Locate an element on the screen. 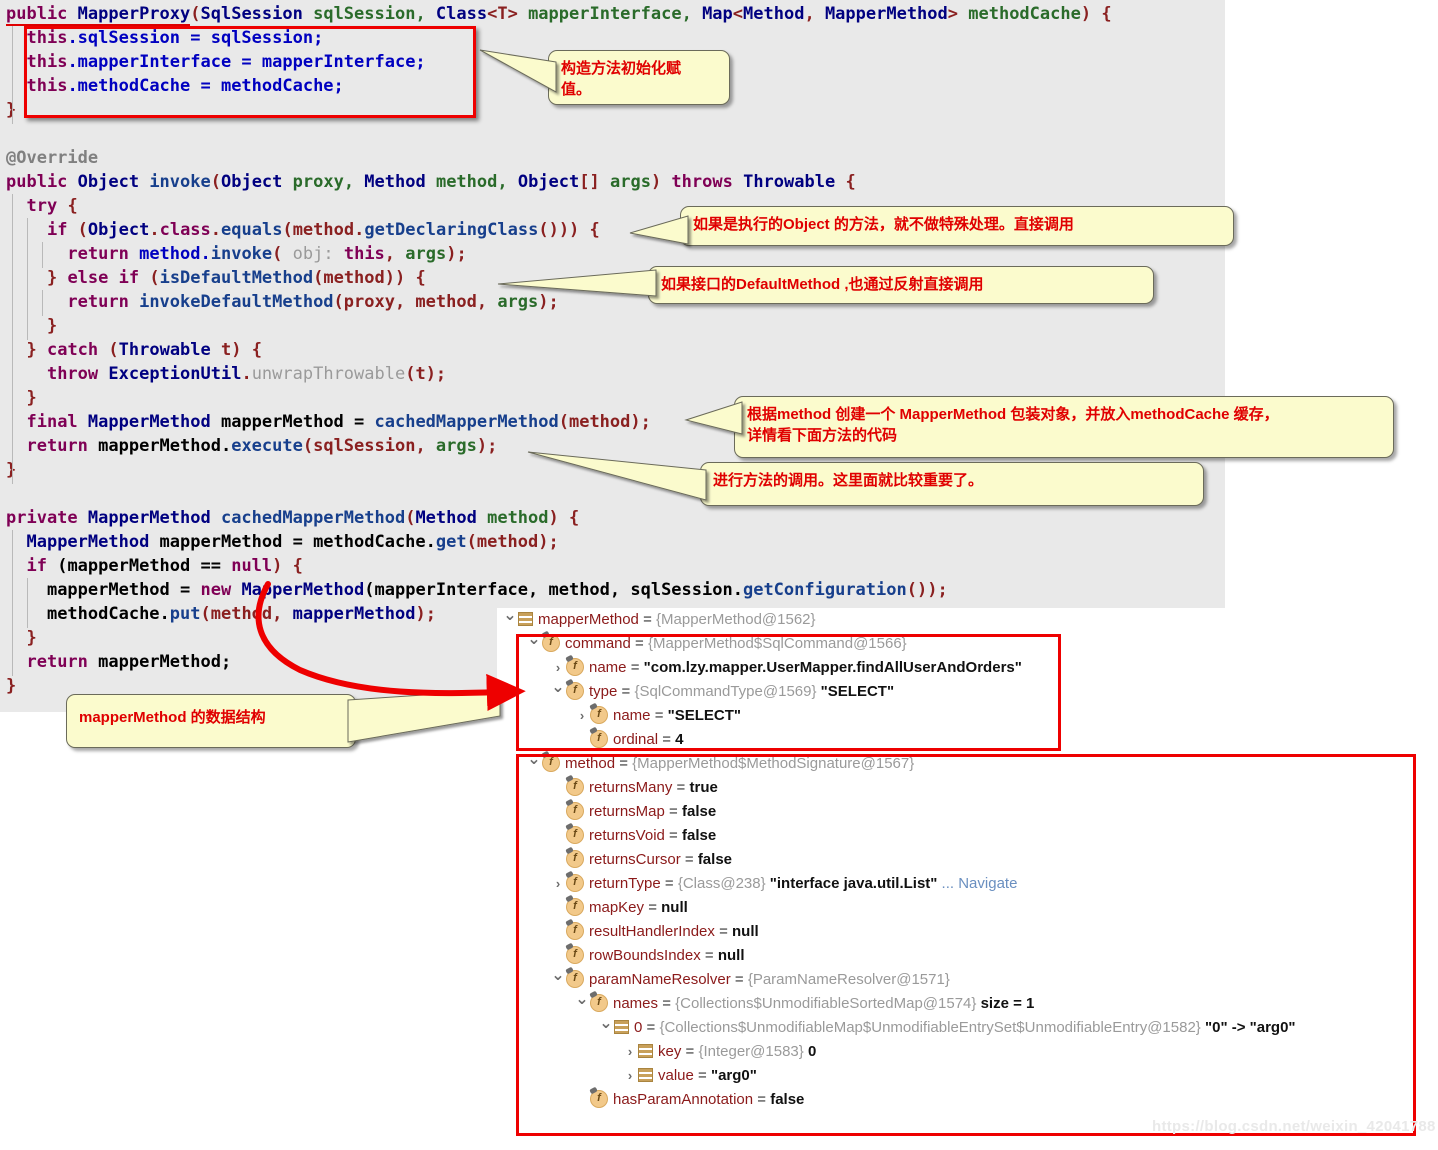 Image resolution: width=1438 pixels, height=1150 pixels. code-token: method. is located at coordinates (175, 254).